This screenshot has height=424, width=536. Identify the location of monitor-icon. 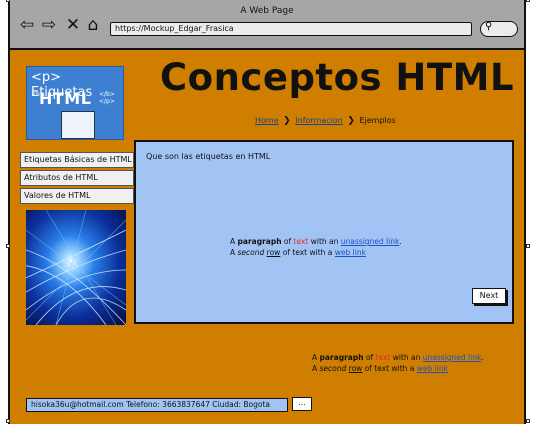
(78, 125).